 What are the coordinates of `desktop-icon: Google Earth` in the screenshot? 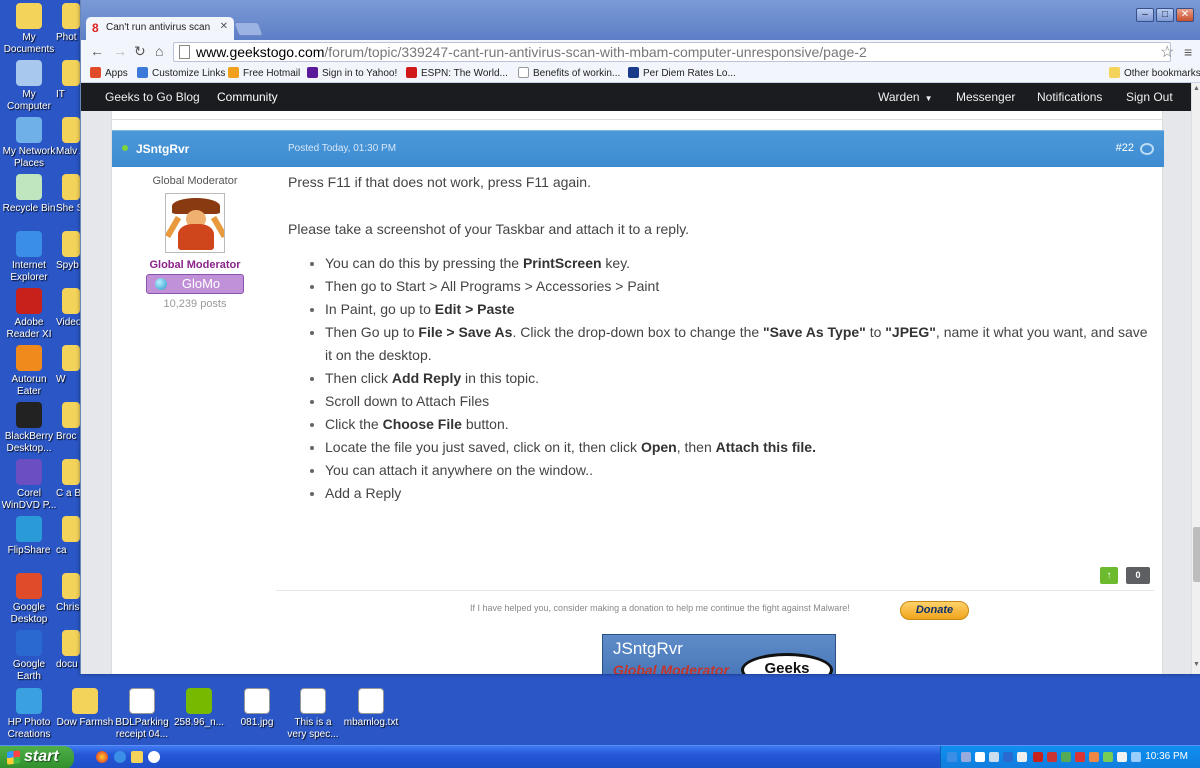 It's located at (29, 656).